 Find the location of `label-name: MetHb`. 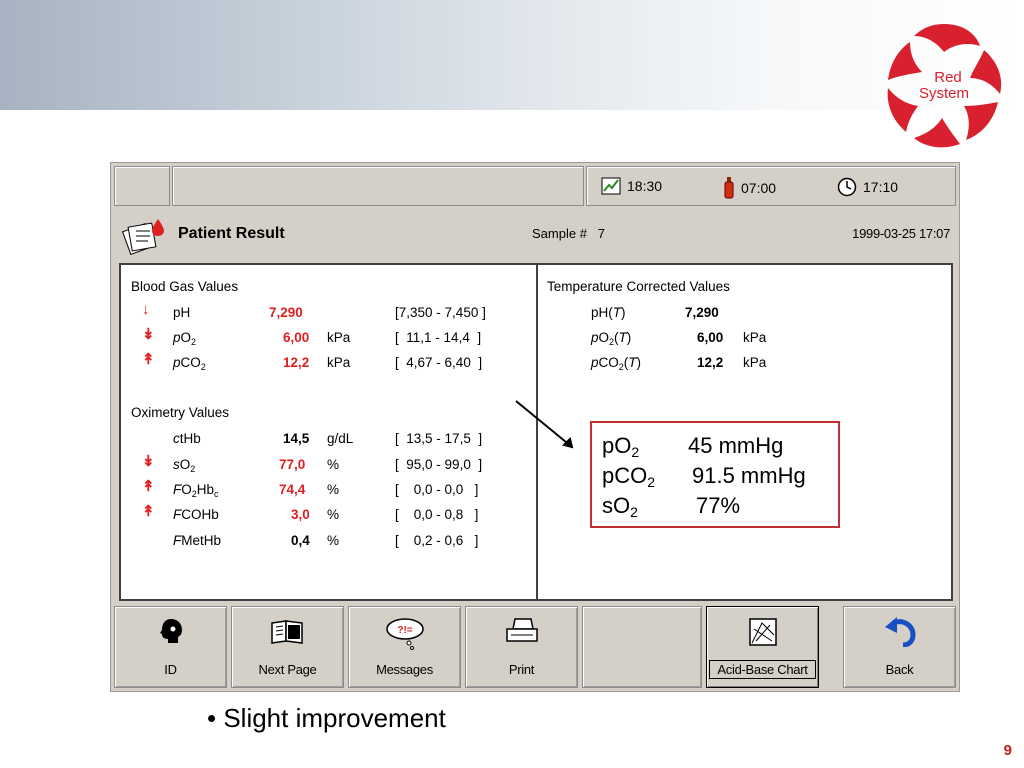

label-name: MetHb is located at coordinates (201, 540).